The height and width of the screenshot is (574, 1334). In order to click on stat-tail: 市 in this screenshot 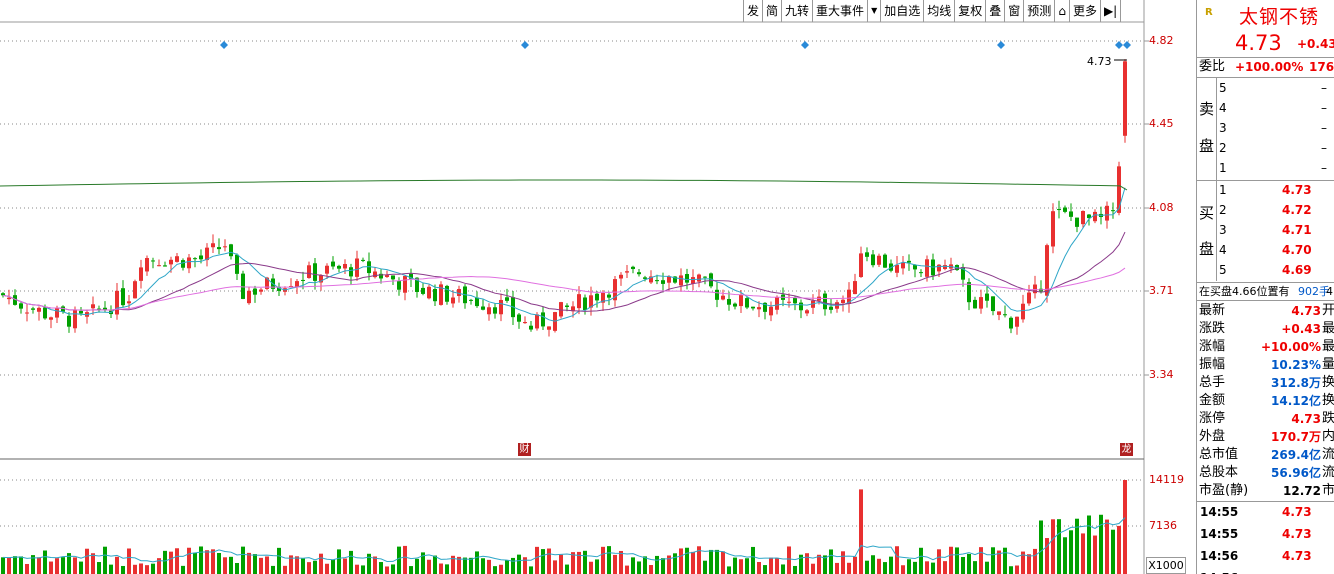, I will do `click(1328, 490)`.